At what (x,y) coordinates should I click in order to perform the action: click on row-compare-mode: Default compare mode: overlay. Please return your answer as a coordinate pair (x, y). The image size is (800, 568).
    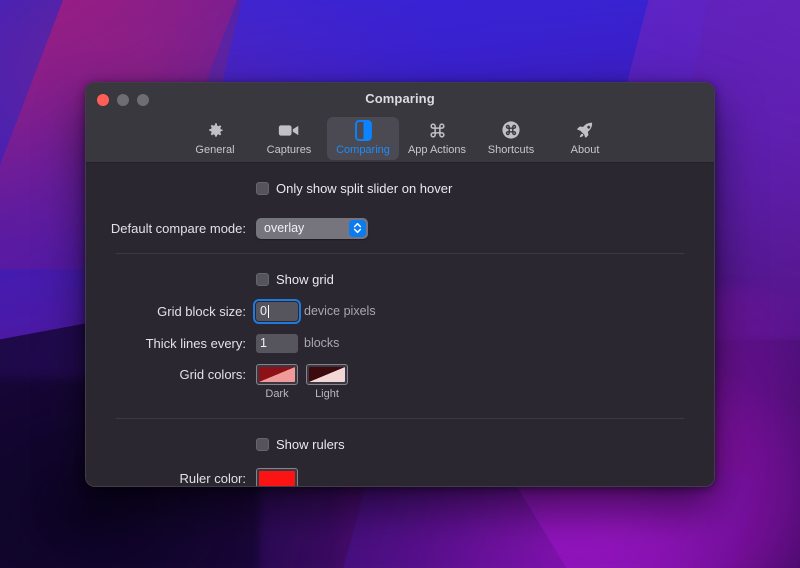
    Looking at the image, I should click on (400, 228).